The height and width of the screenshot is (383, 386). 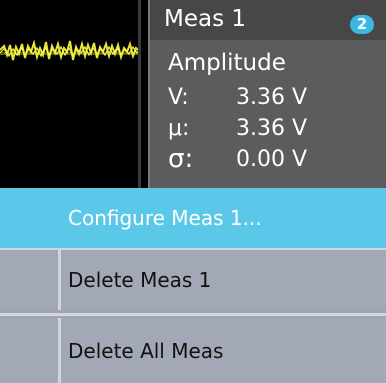 What do you see at coordinates (178, 97) in the screenshot?
I see `row-label: V:` at bounding box center [178, 97].